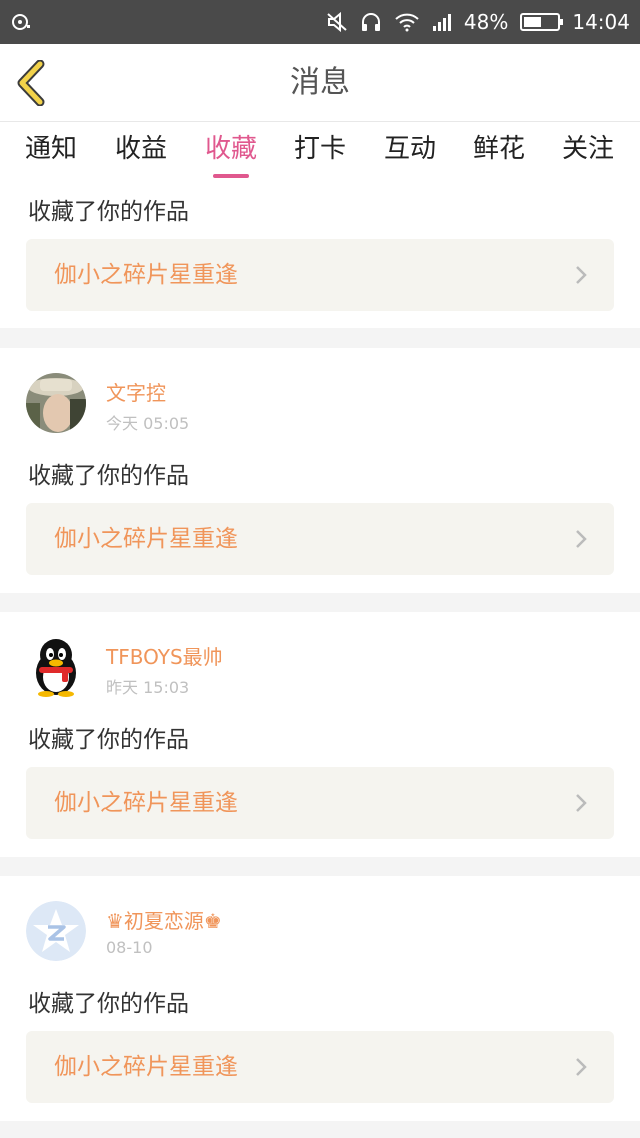 The image size is (640, 1138). I want to click on tab-flowers: 鲜花, so click(499, 152).